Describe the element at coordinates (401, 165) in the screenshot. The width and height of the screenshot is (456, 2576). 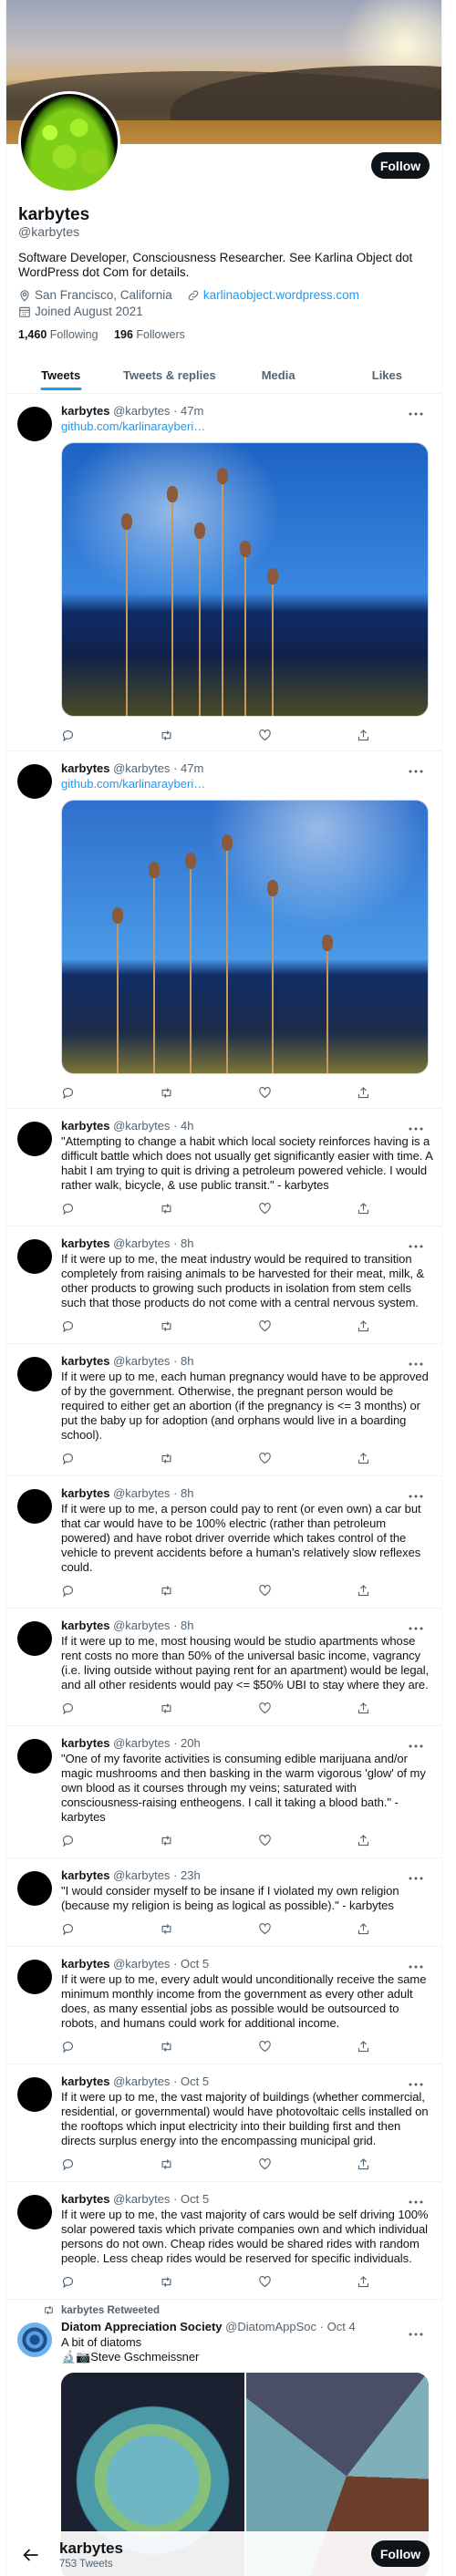
I see `follow-button: Follow` at that location.